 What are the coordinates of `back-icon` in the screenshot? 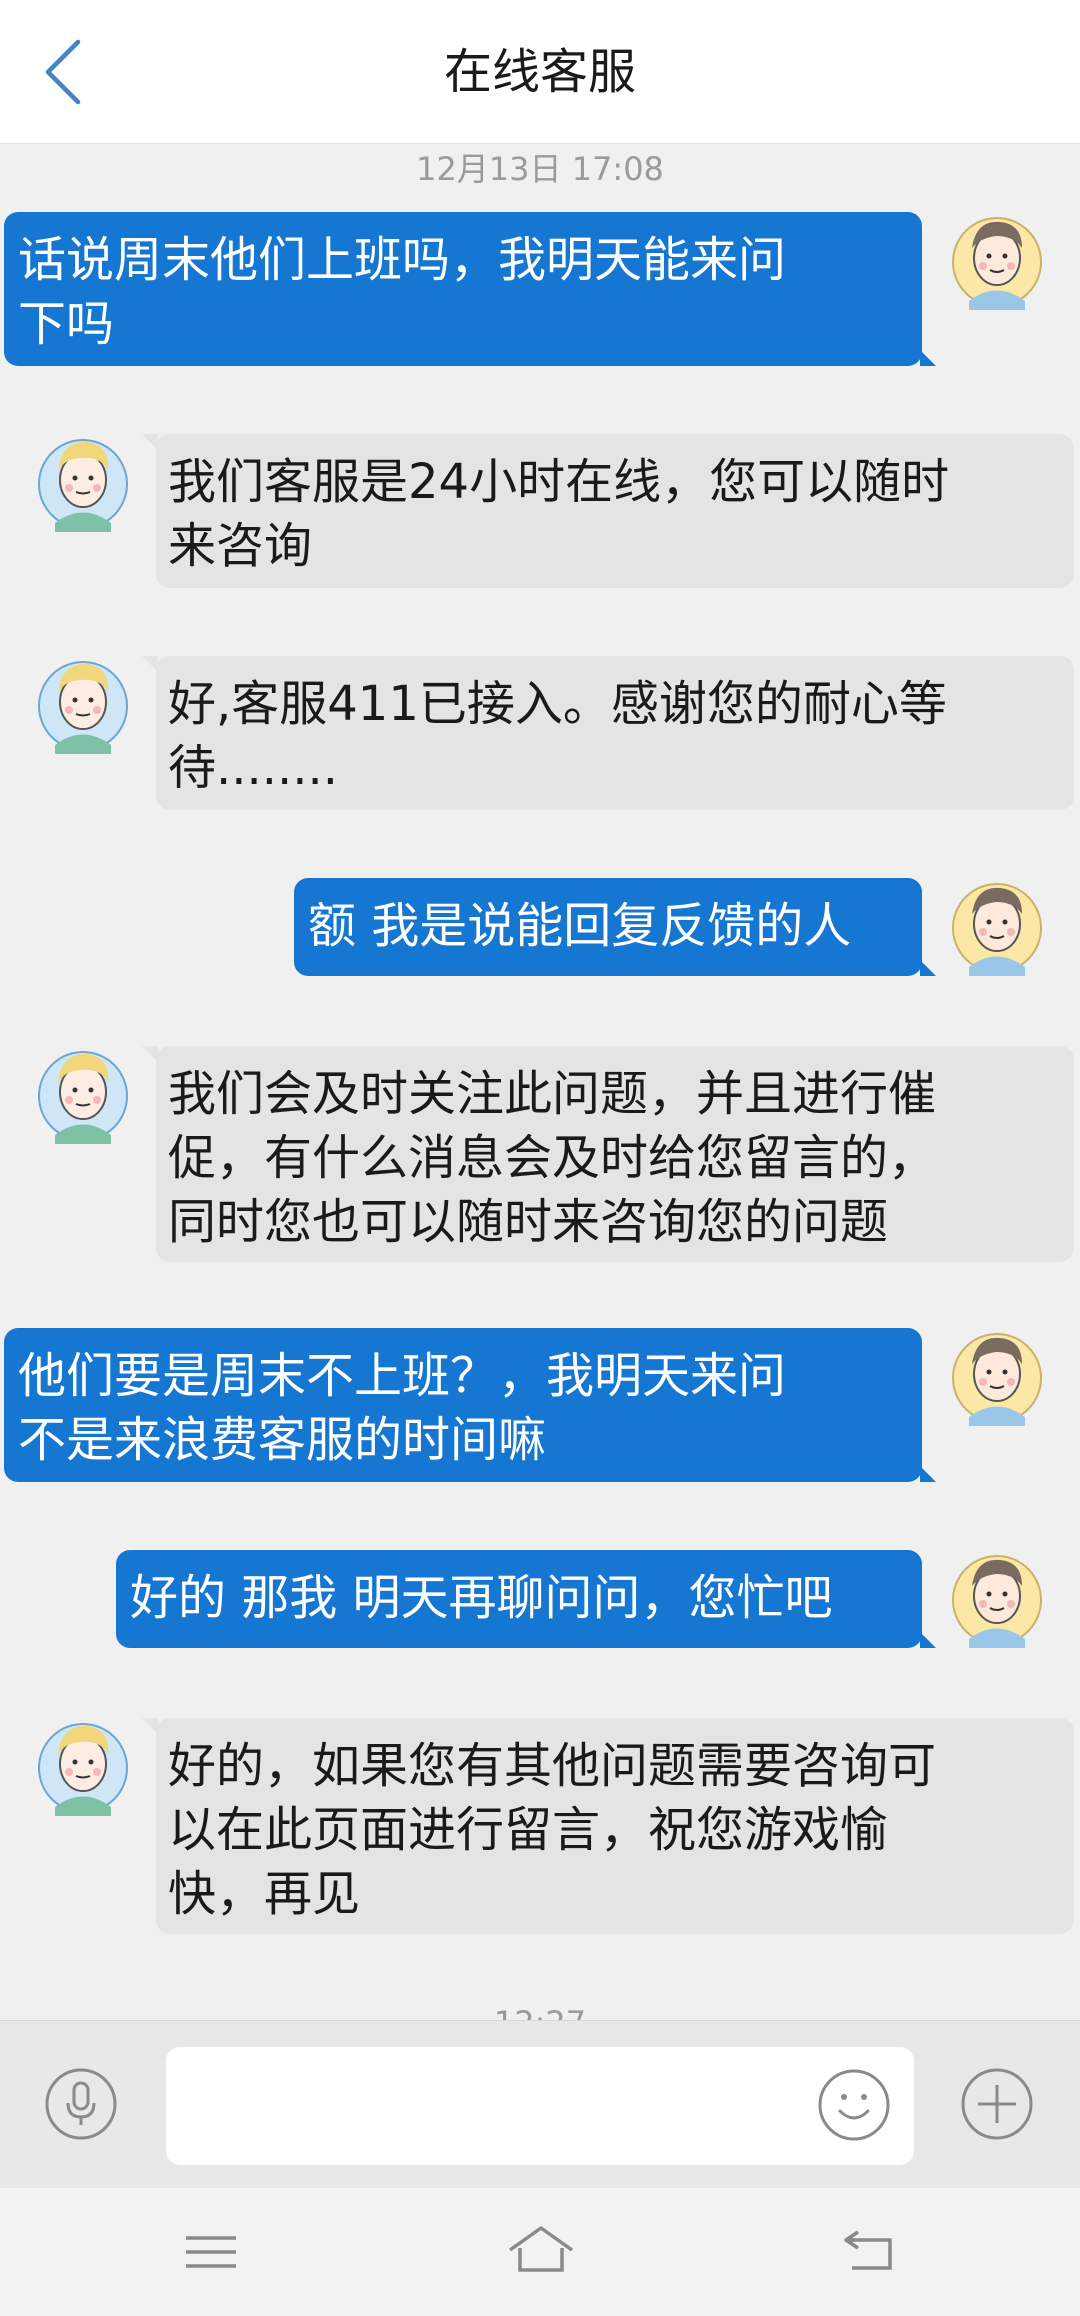 It's located at (868, 2250).